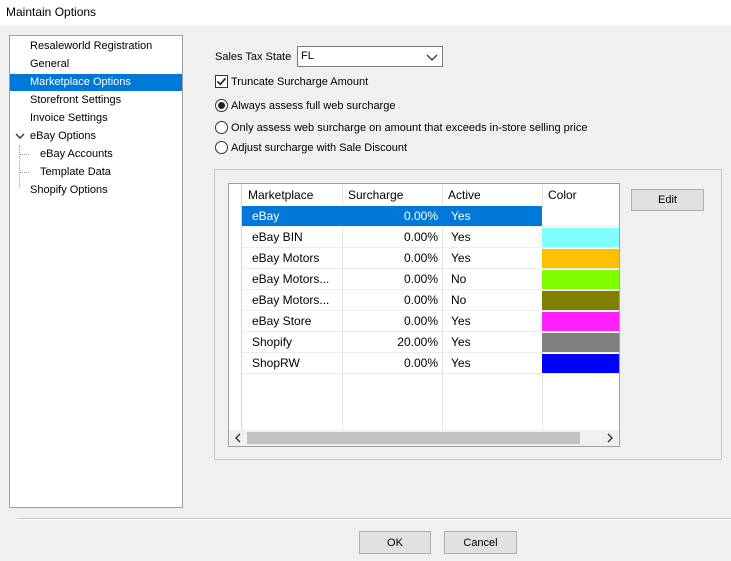 The width and height of the screenshot is (731, 561). What do you see at coordinates (307, 56) in the screenshot?
I see `sales-tax-state-value: FL` at bounding box center [307, 56].